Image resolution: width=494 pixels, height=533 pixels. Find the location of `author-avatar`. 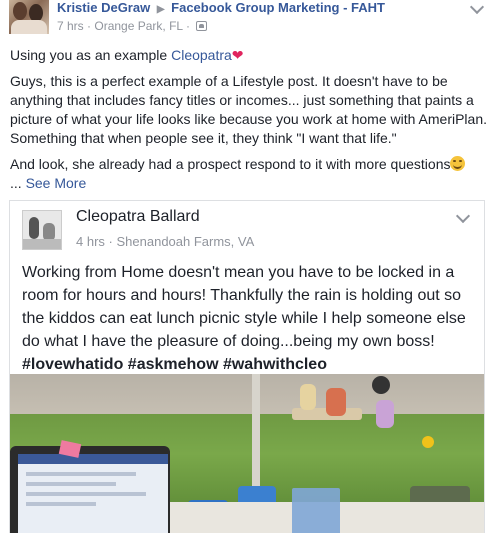

author-avatar is located at coordinates (29, 17).